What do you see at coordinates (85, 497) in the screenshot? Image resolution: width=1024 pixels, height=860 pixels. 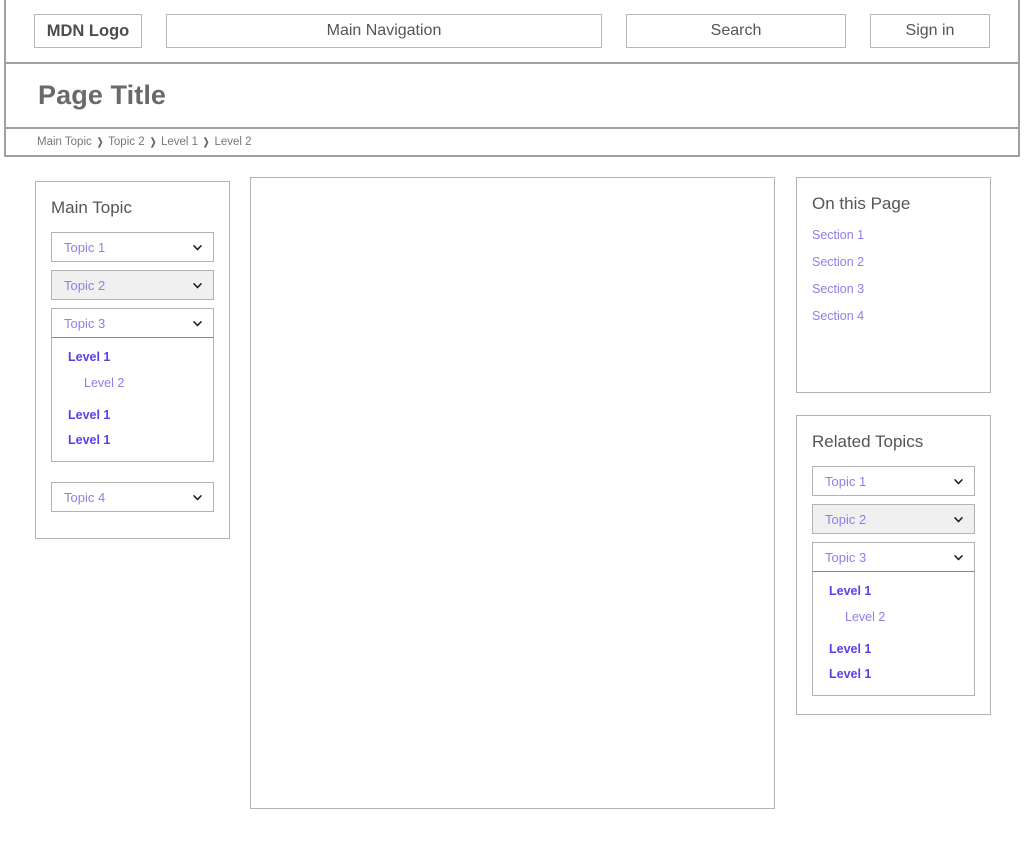 I see `sidebar-item-label: Topic 4` at bounding box center [85, 497].